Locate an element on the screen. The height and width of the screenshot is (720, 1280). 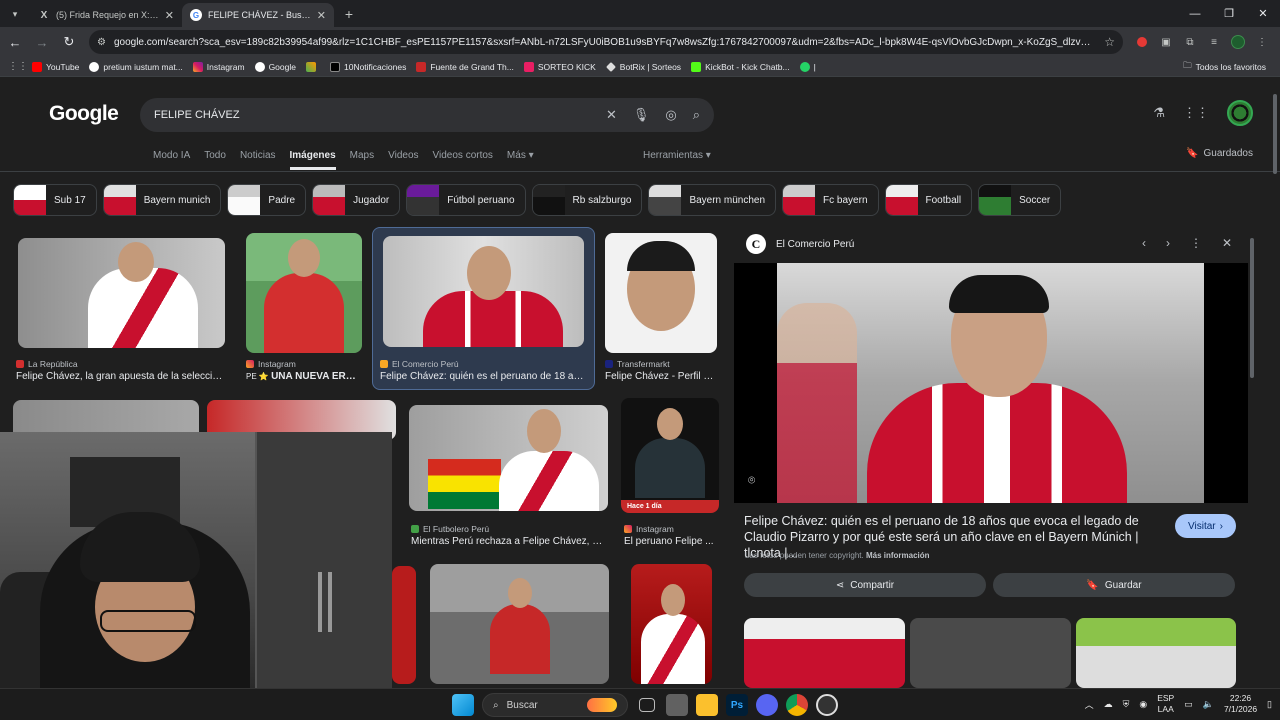
profile-avatar is located at coordinates (1238, 42).